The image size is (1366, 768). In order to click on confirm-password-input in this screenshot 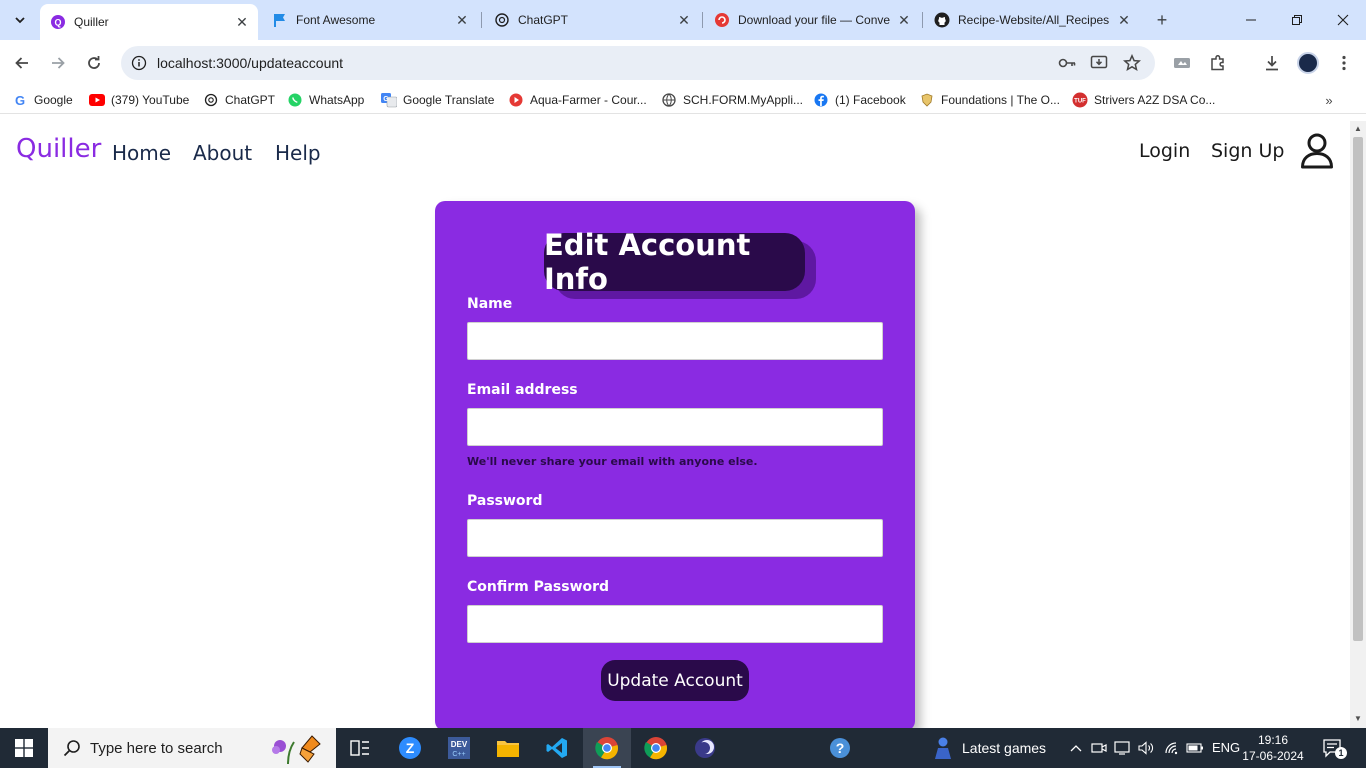, I will do `click(675, 624)`.